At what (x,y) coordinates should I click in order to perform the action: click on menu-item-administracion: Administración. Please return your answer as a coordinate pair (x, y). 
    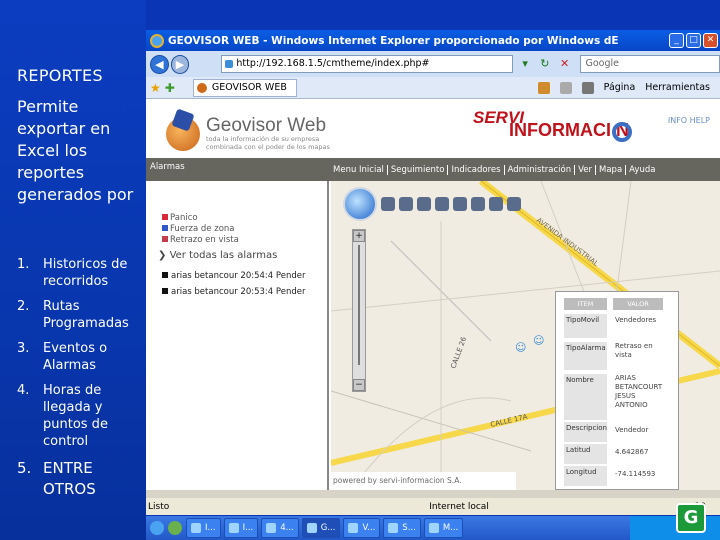
    Looking at the image, I should click on (540, 169).